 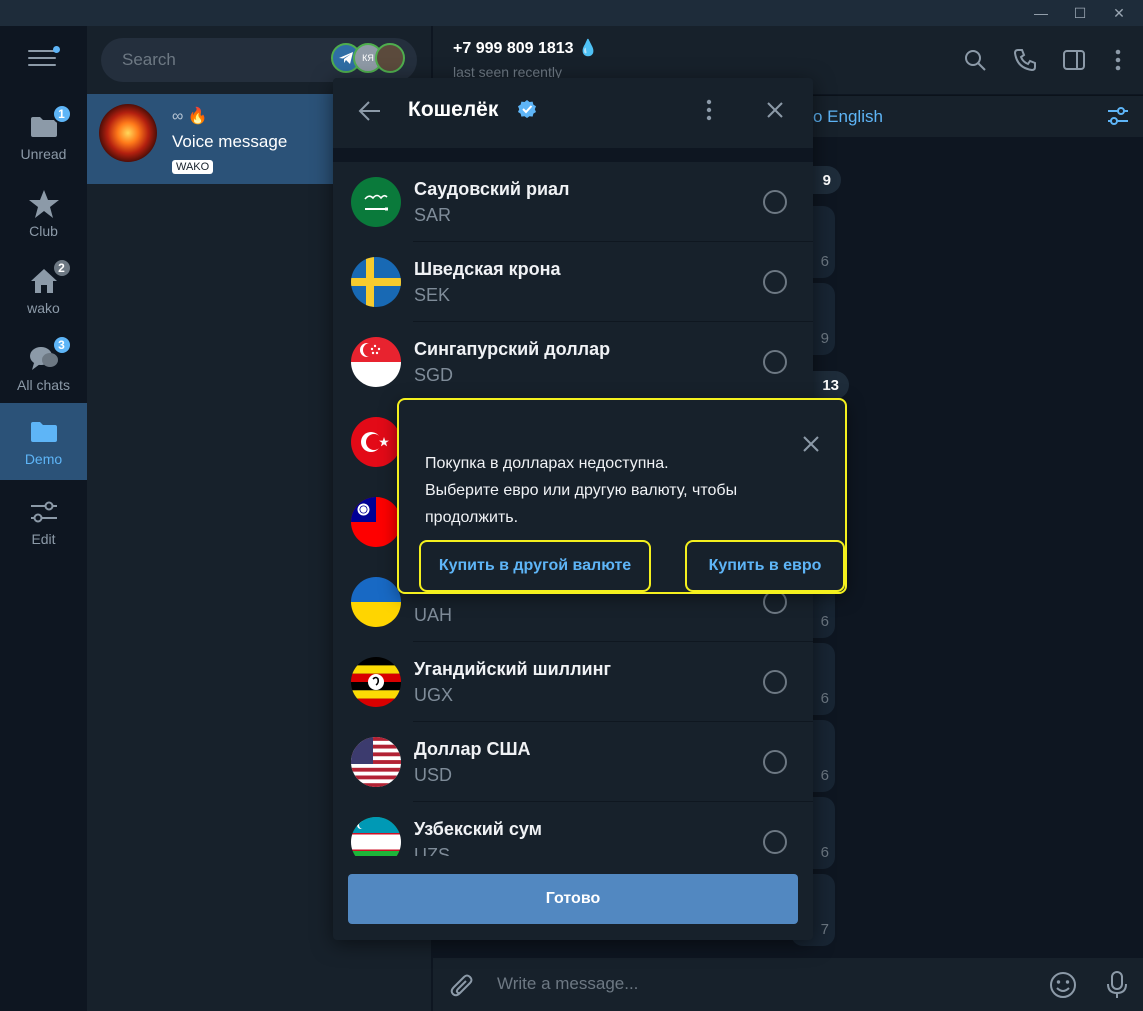 I want to click on folder-unread: 1 Unread, so click(x=43, y=136).